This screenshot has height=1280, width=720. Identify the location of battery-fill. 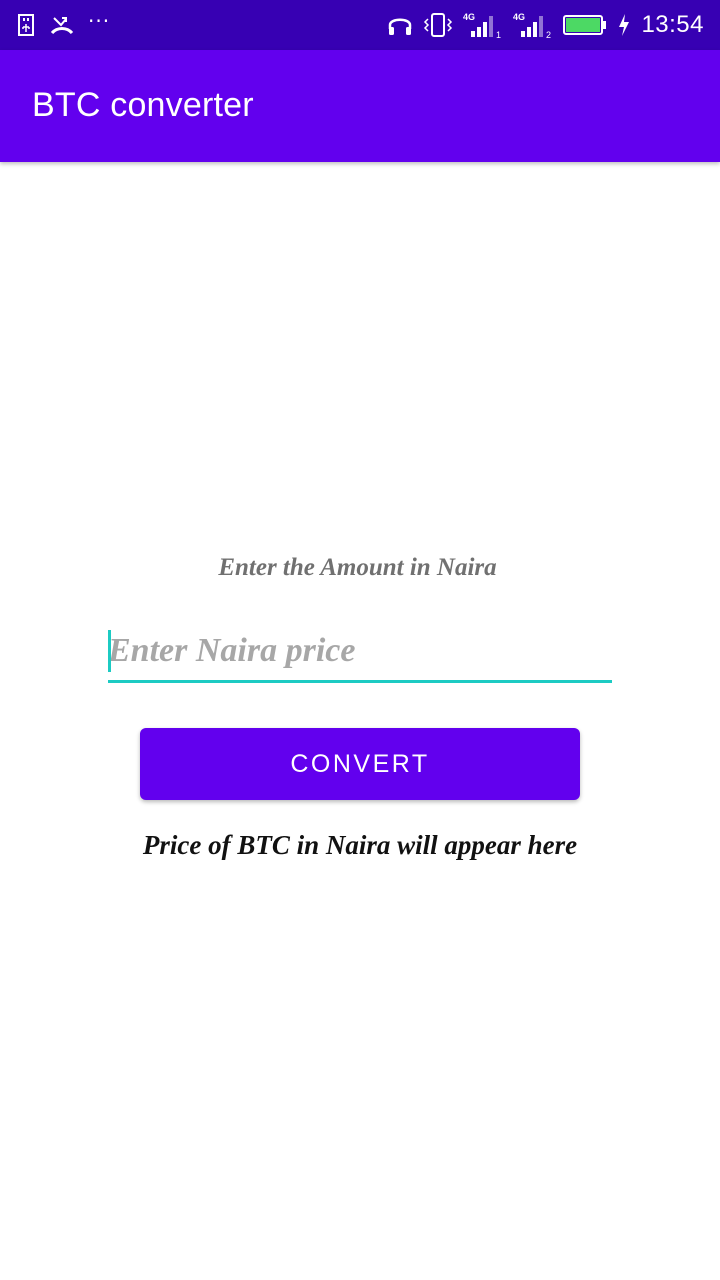
(583, 25).